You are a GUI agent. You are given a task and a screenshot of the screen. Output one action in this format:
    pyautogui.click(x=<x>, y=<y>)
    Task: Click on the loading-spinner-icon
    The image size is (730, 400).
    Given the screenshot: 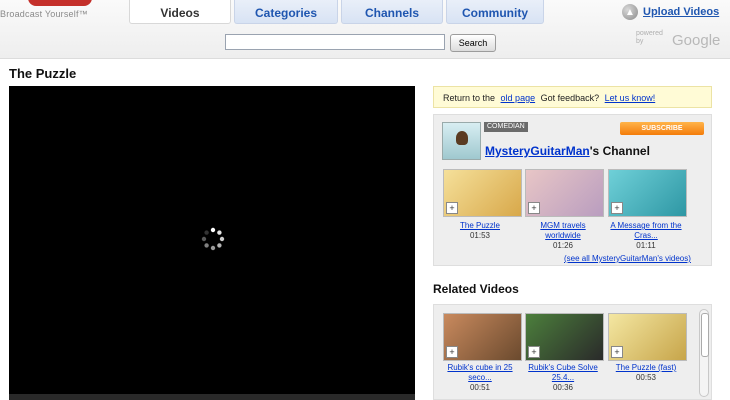 What is the action you would take?
    pyautogui.click(x=213, y=239)
    